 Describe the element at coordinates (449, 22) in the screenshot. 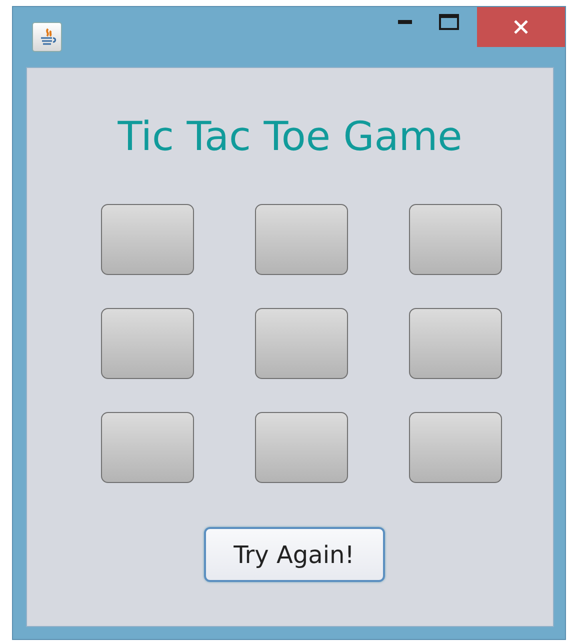

I see `maximize-icon` at that location.